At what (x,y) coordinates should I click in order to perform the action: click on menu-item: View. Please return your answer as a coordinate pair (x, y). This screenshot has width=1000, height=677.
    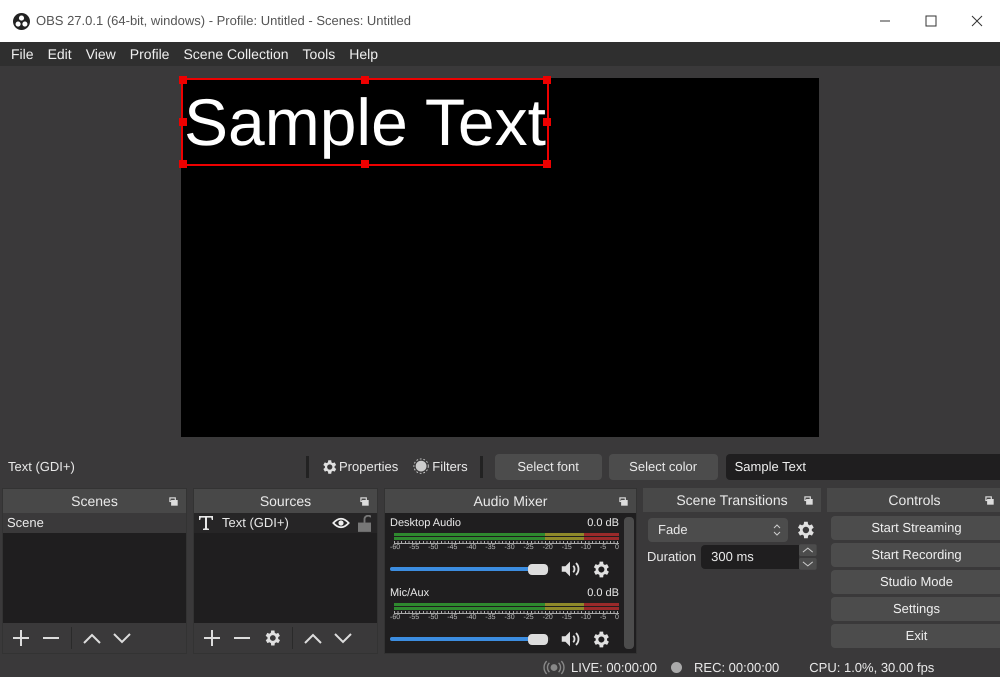
    Looking at the image, I should click on (100, 54).